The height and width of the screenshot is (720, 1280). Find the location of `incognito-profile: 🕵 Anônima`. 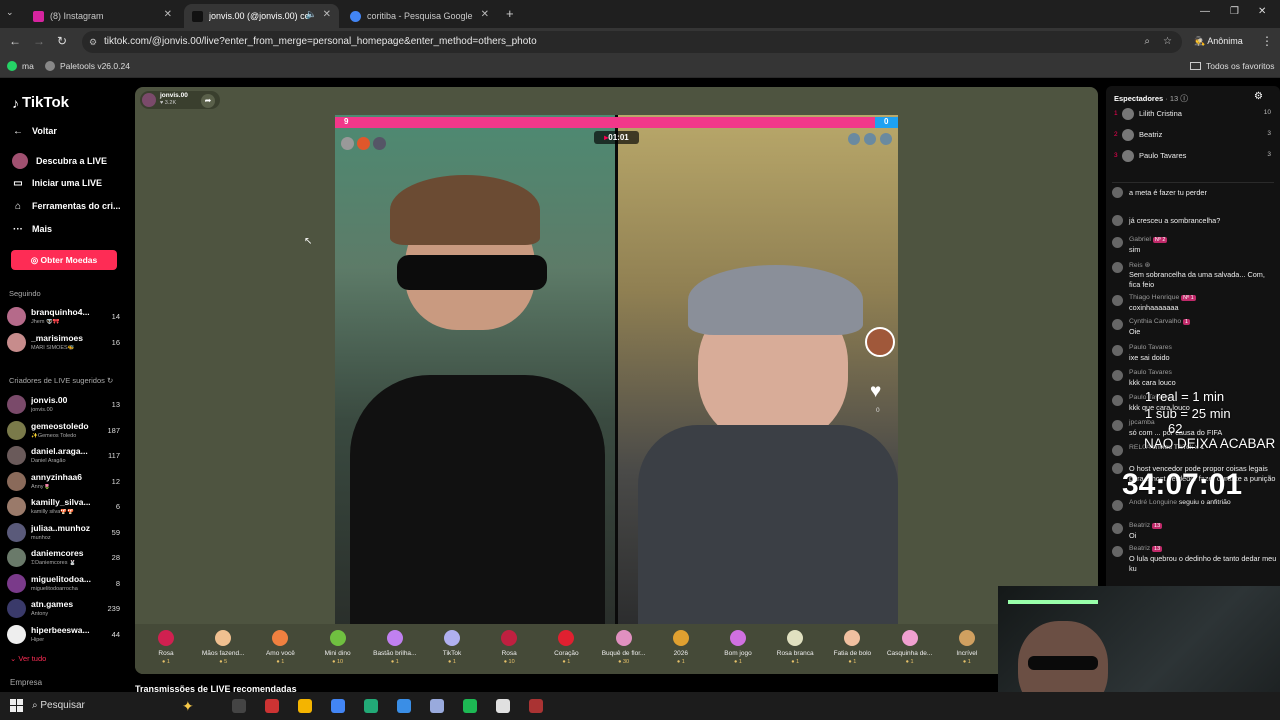

incognito-profile: 🕵 Anônima is located at coordinates (1218, 41).